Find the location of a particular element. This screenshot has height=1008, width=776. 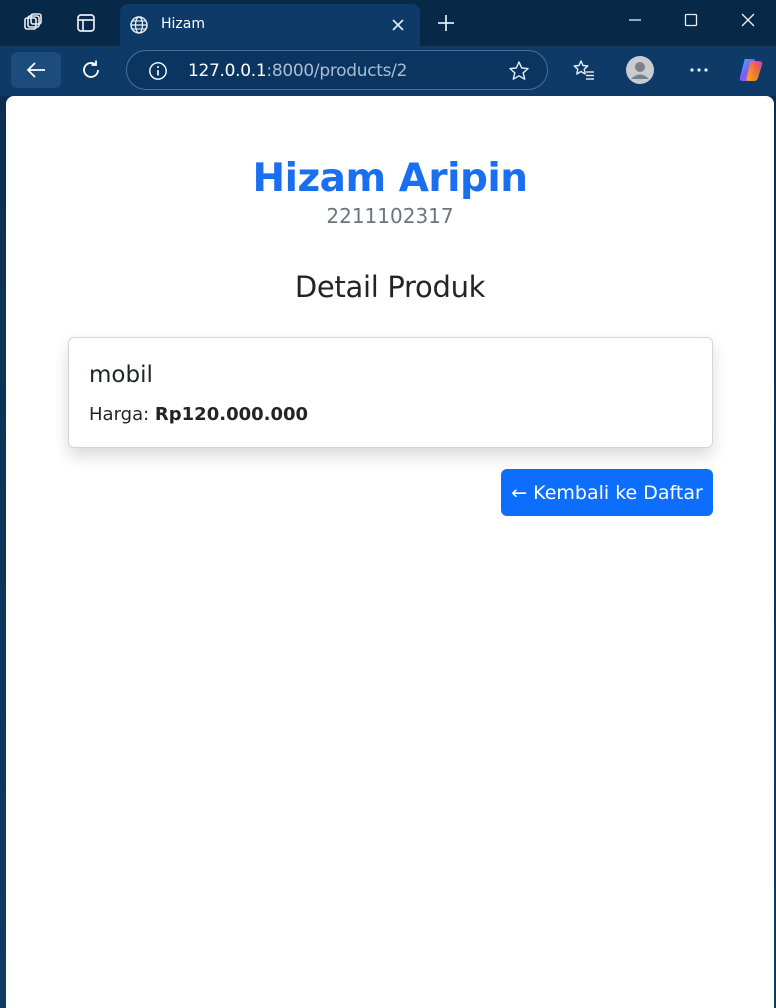

tab-actions-icon is located at coordinates (86, 23).